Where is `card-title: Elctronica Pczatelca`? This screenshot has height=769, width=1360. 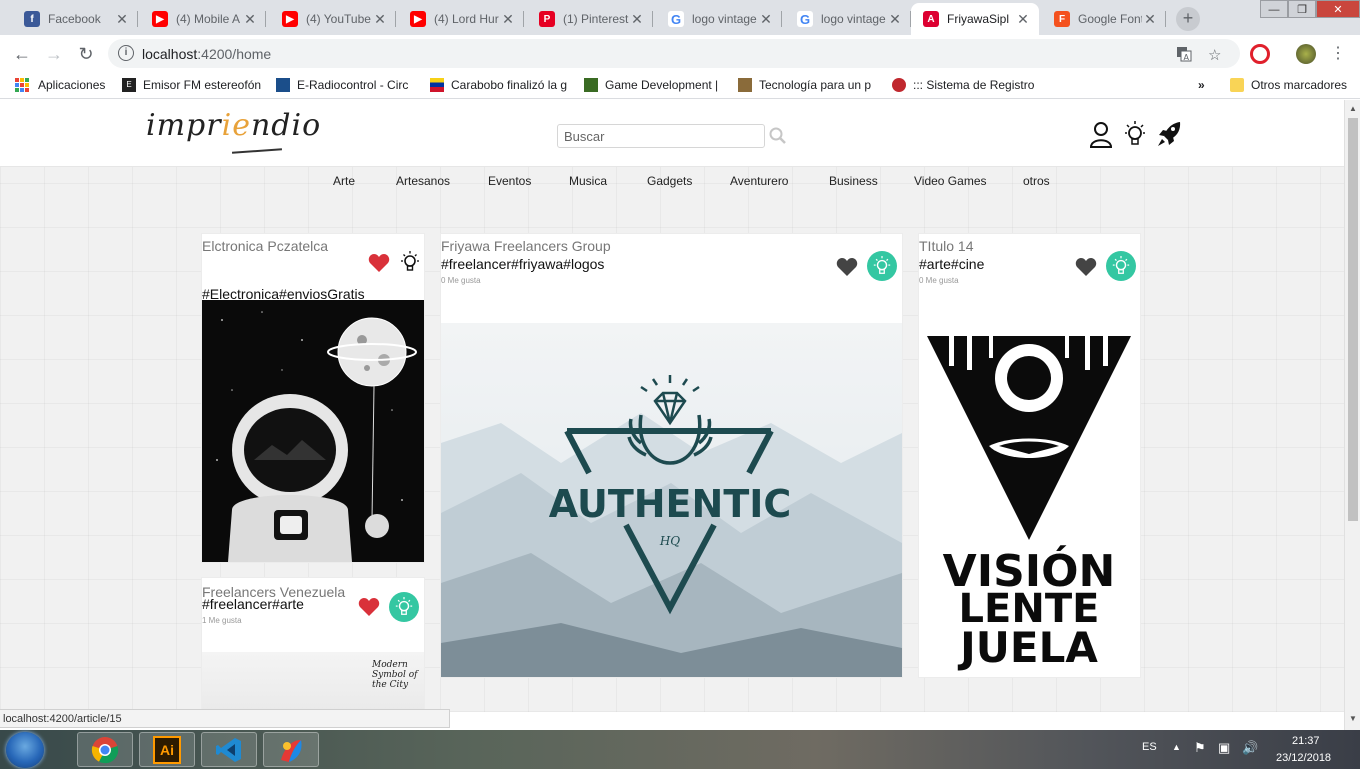 card-title: Elctronica Pczatelca is located at coordinates (265, 246).